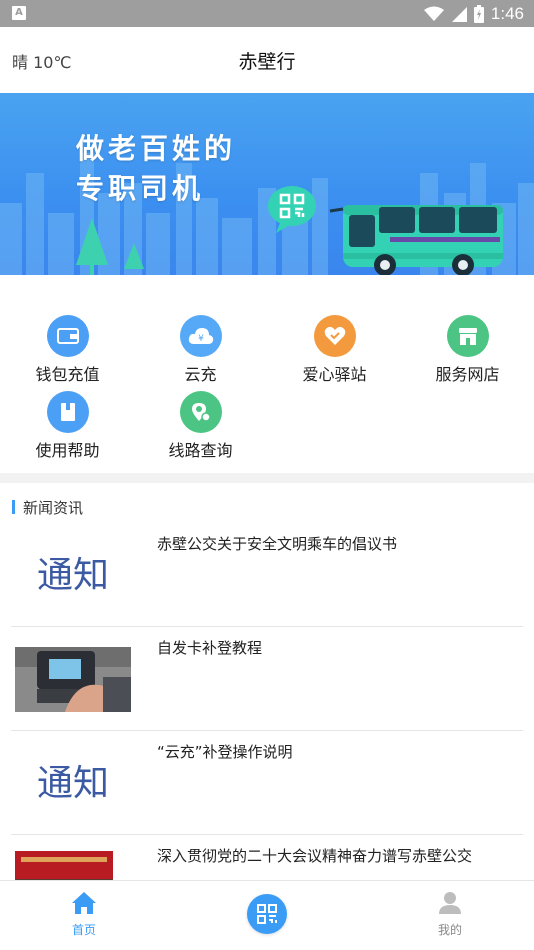 This screenshot has width=534, height=950. I want to click on nav-mine: 我的, so click(450, 914).